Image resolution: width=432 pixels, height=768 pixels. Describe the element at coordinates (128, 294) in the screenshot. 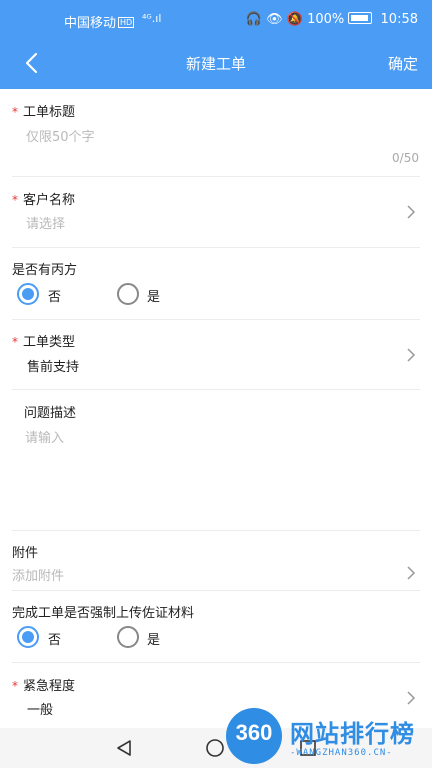

I see `radio-third-party-yes` at that location.